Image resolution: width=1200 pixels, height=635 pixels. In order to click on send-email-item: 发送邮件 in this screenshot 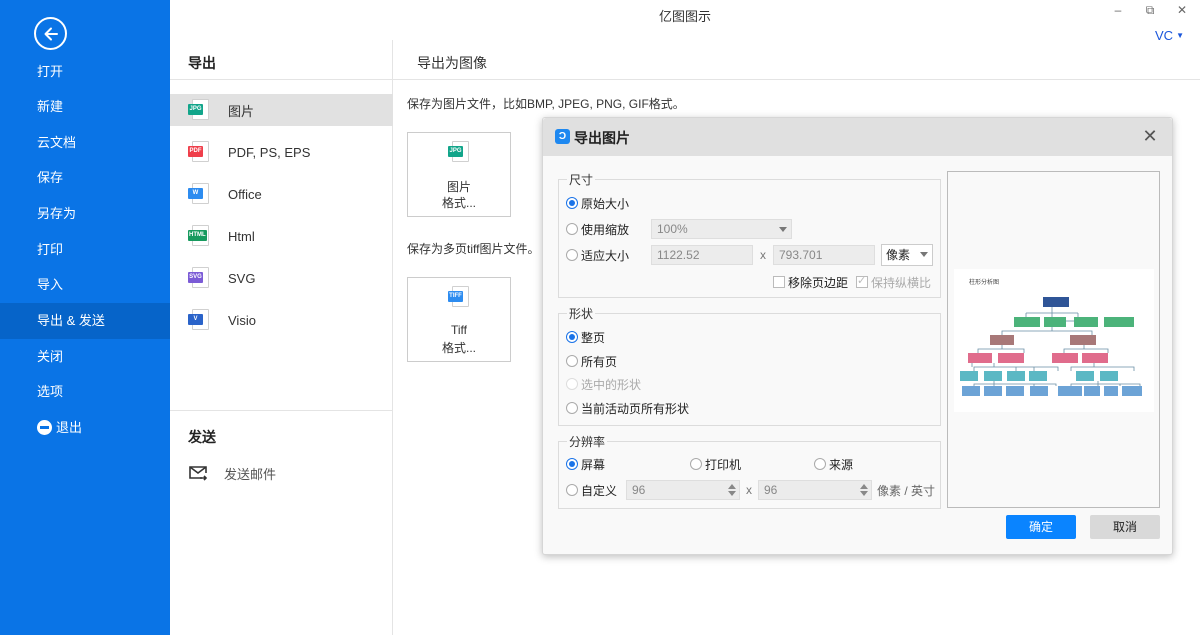, I will do `click(232, 473)`.